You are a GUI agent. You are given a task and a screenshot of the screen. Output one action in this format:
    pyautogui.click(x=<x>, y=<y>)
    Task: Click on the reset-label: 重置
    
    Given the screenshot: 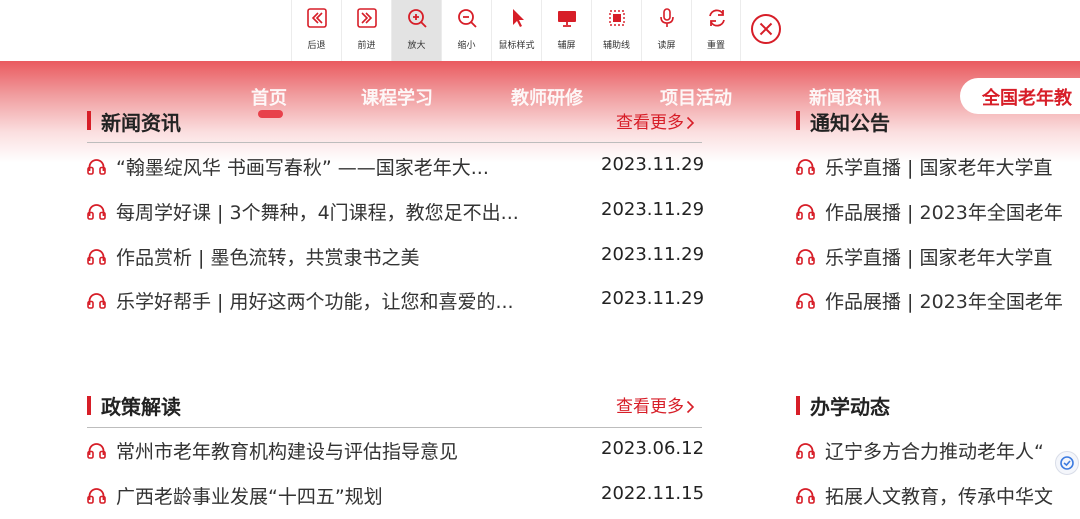 What is the action you would take?
    pyautogui.click(x=715, y=46)
    